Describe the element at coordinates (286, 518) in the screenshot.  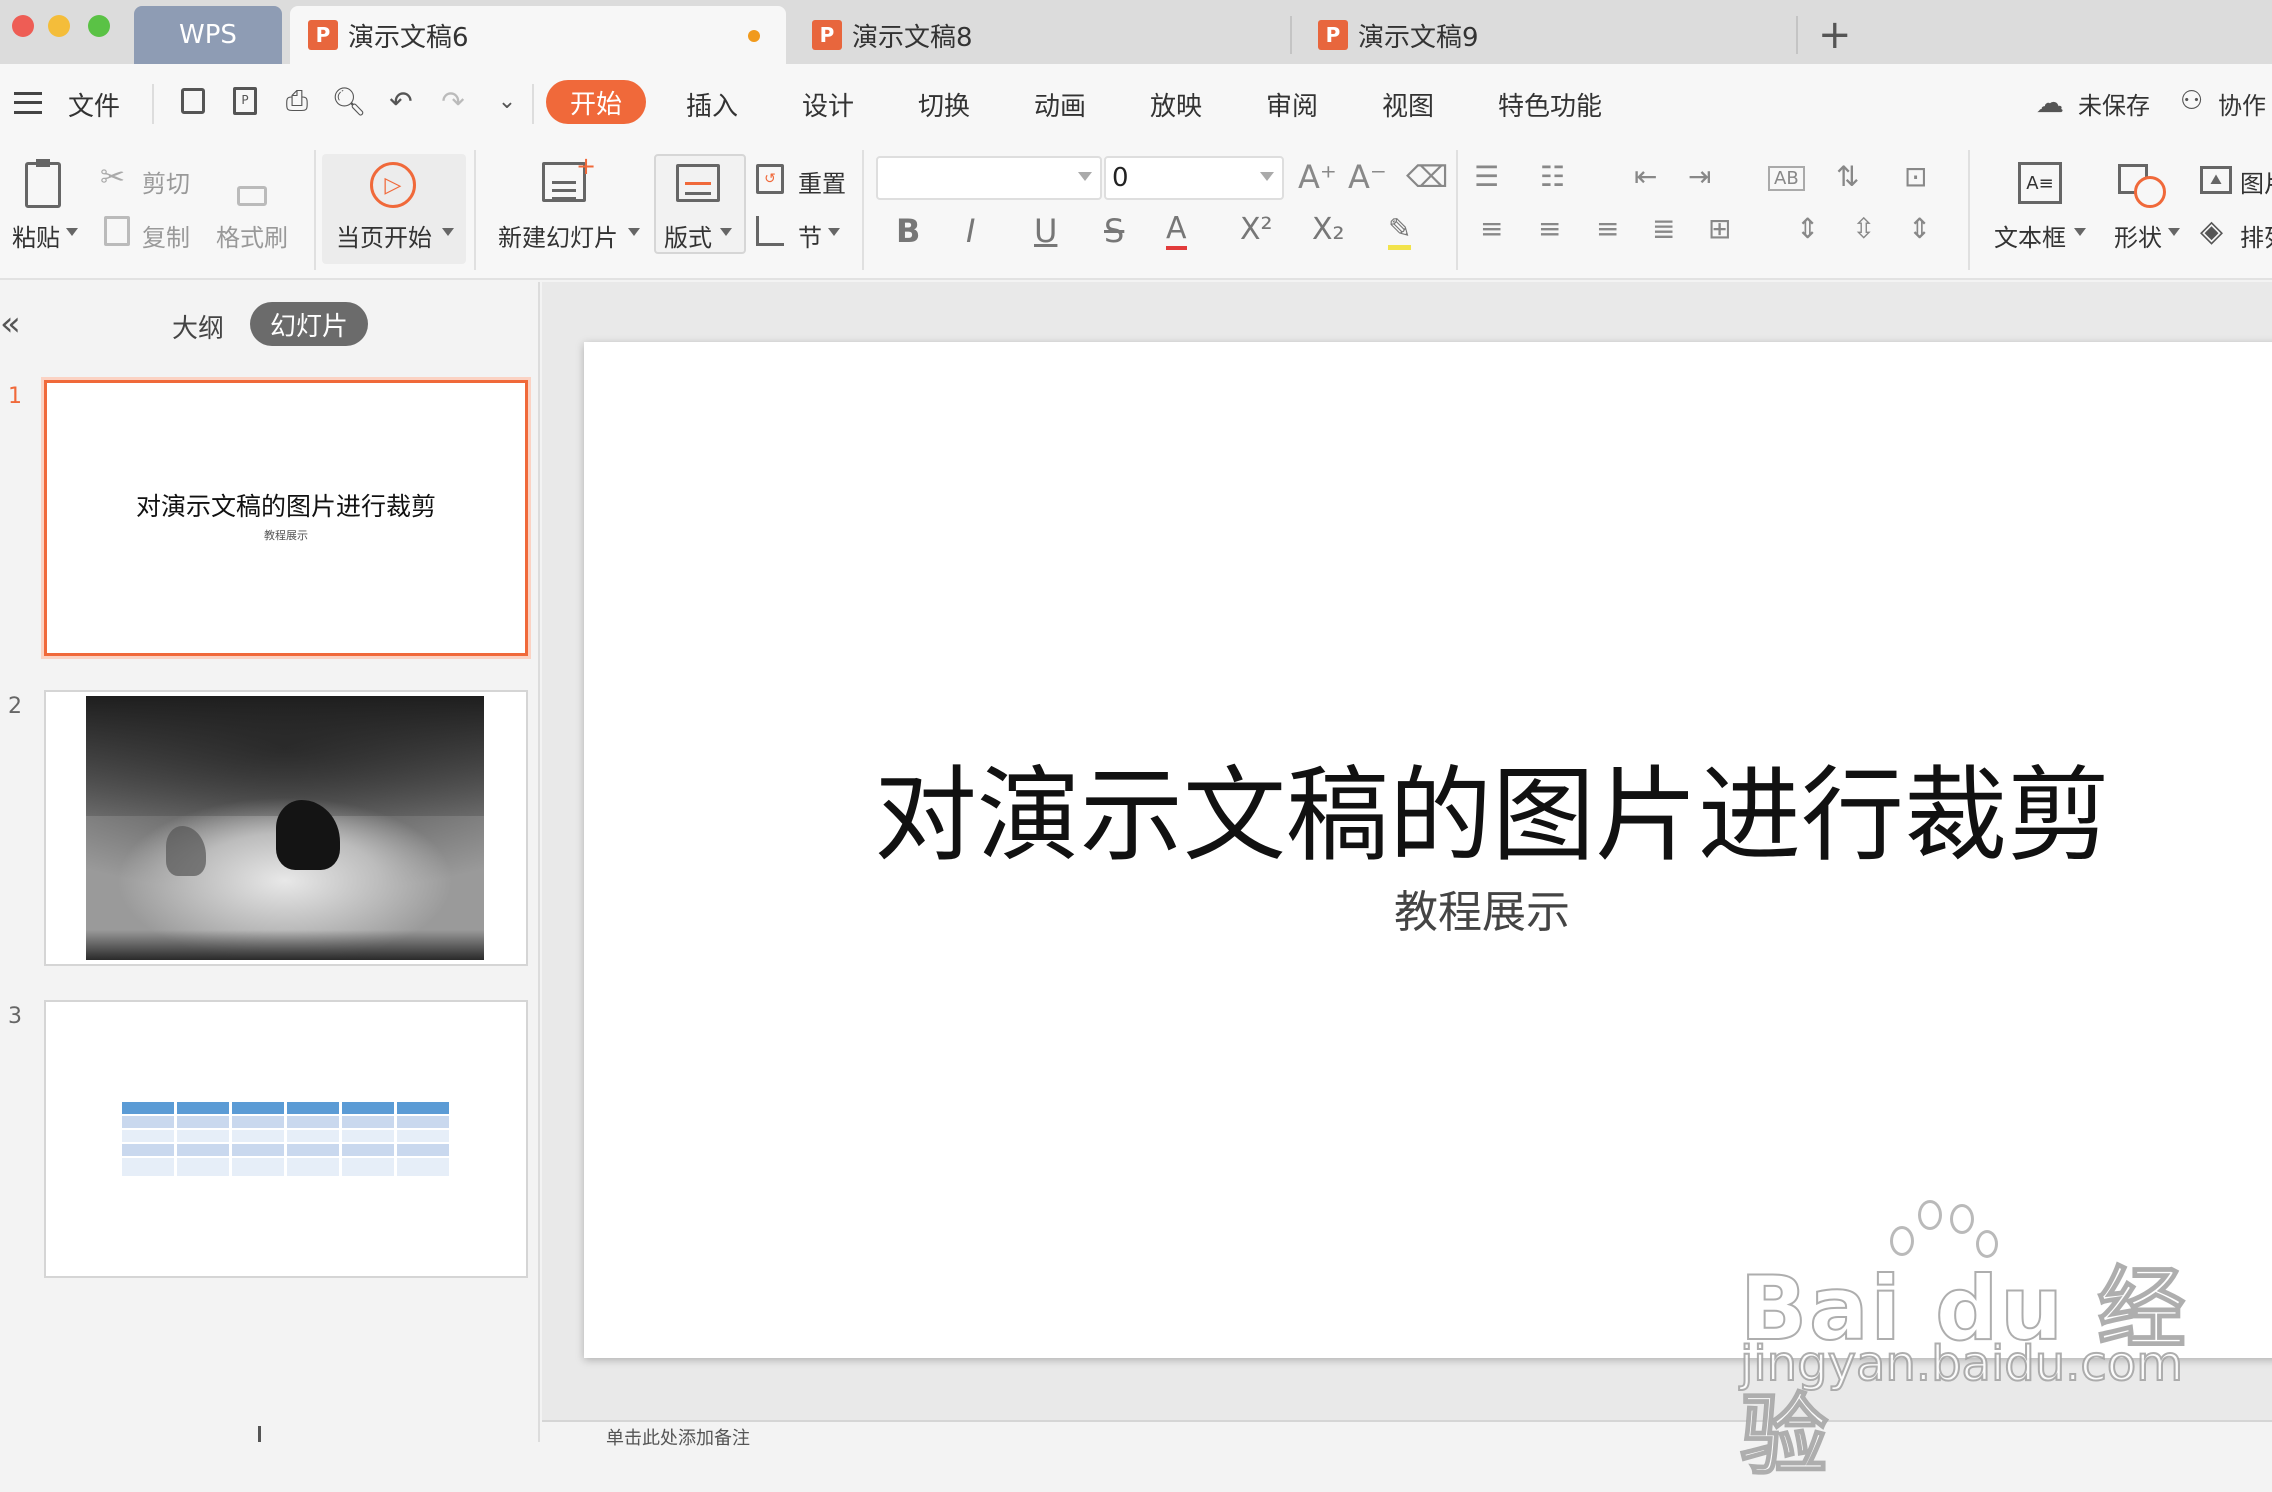
I see `slide-thumbnail-1: 对演示文稿的图片进行裁剪 教程展示` at that location.